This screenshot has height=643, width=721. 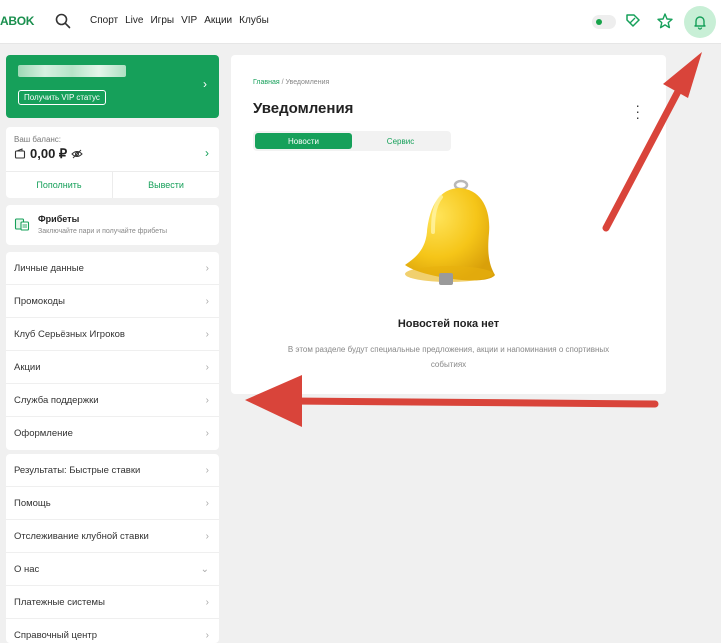 What do you see at coordinates (112, 569) in the screenshot?
I see `menu-item-about: О нас ⌄` at bounding box center [112, 569].